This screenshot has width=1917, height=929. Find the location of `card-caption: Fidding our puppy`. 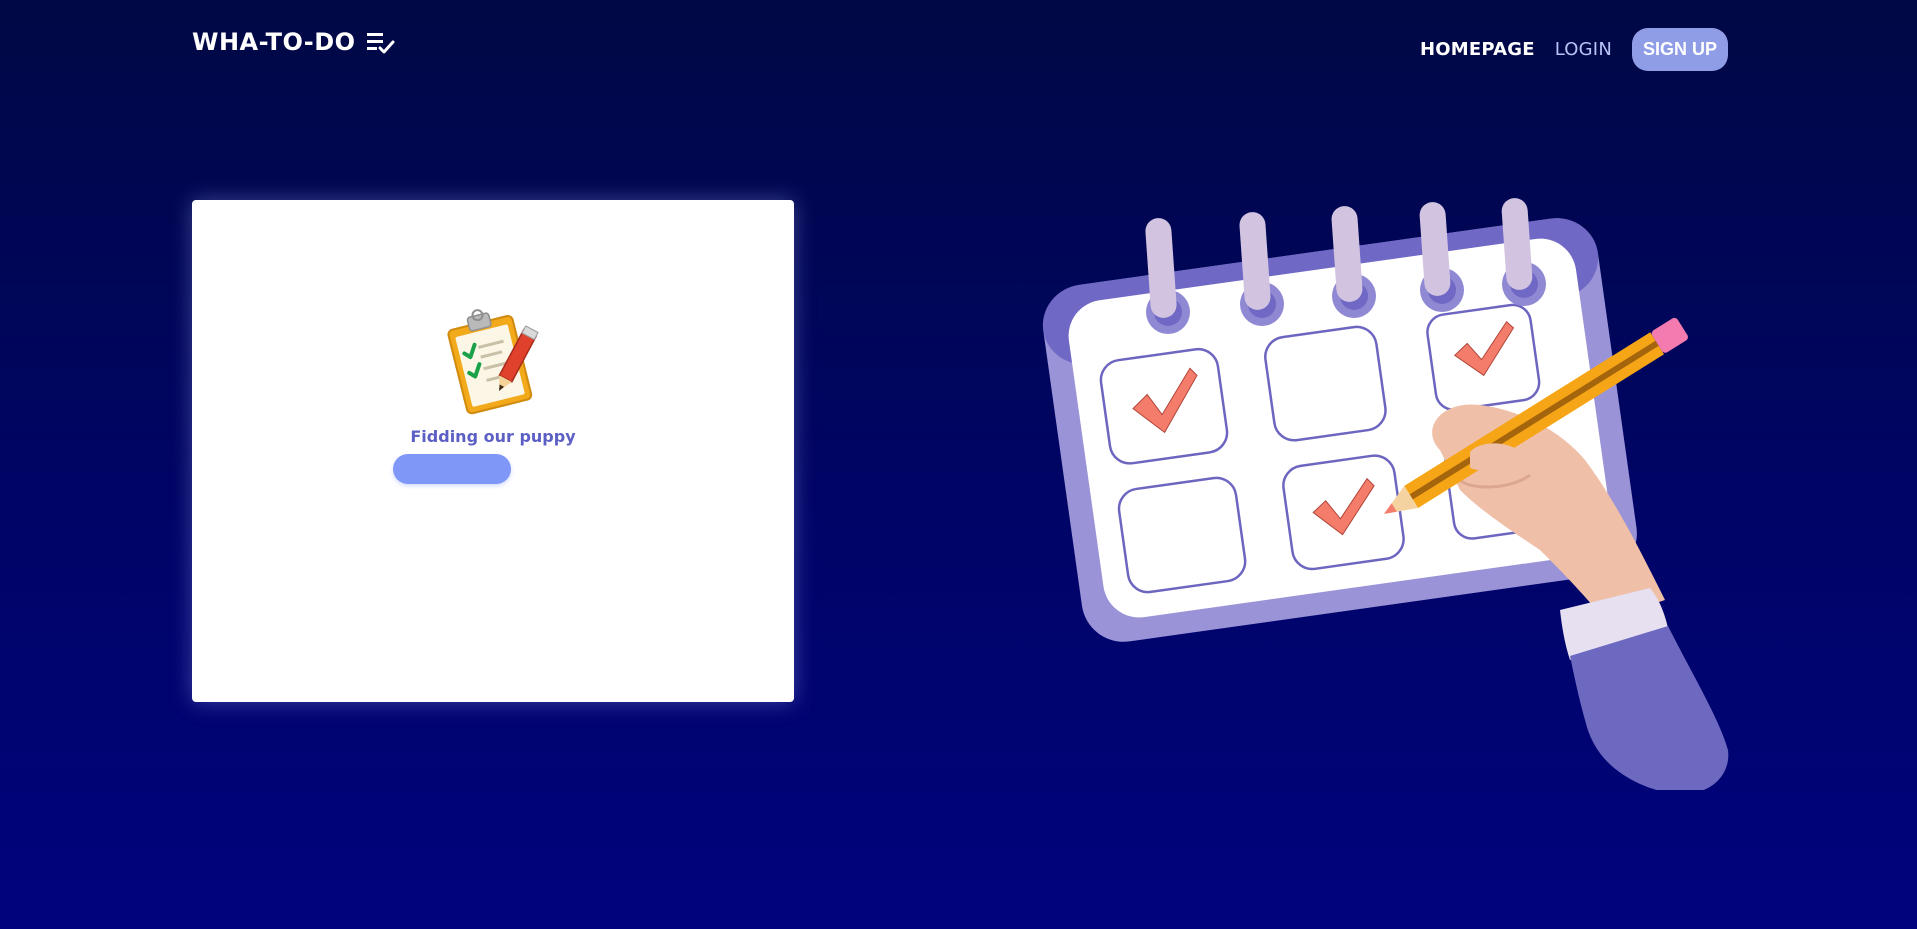

card-caption: Fidding our puppy is located at coordinates (493, 436).